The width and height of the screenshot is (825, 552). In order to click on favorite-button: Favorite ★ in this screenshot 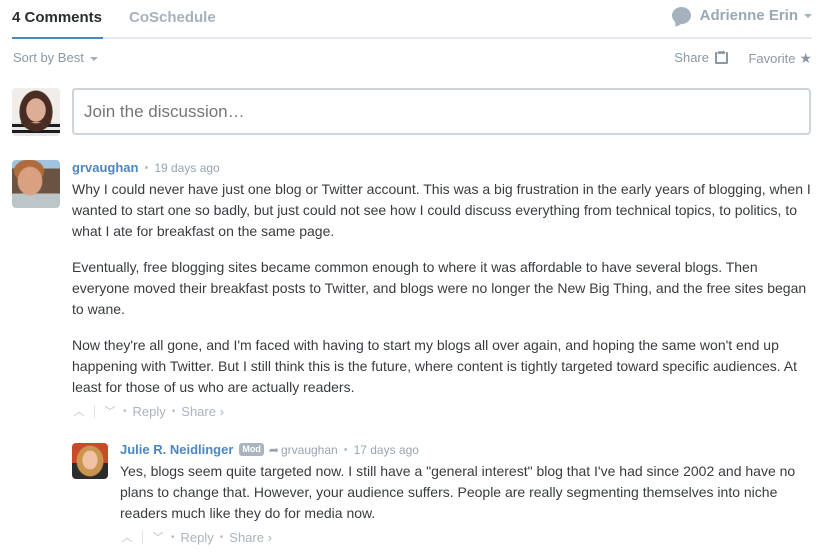, I will do `click(780, 58)`.